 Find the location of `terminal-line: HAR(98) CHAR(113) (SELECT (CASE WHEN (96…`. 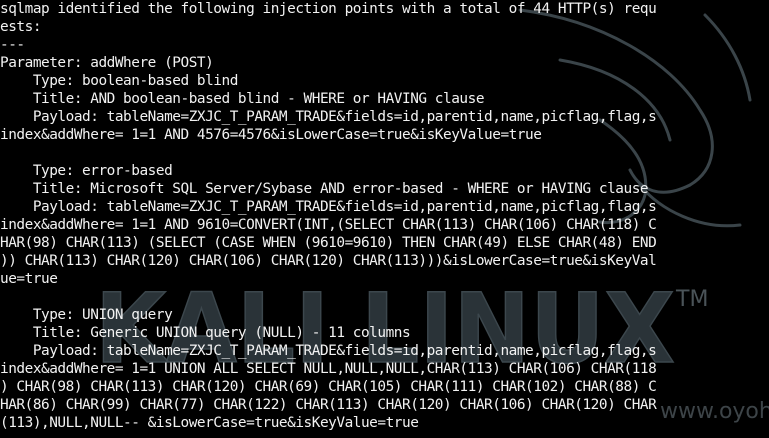

terminal-line: HAR(98) CHAR(113) (SELECT (CASE WHEN (96… is located at coordinates (328, 243).